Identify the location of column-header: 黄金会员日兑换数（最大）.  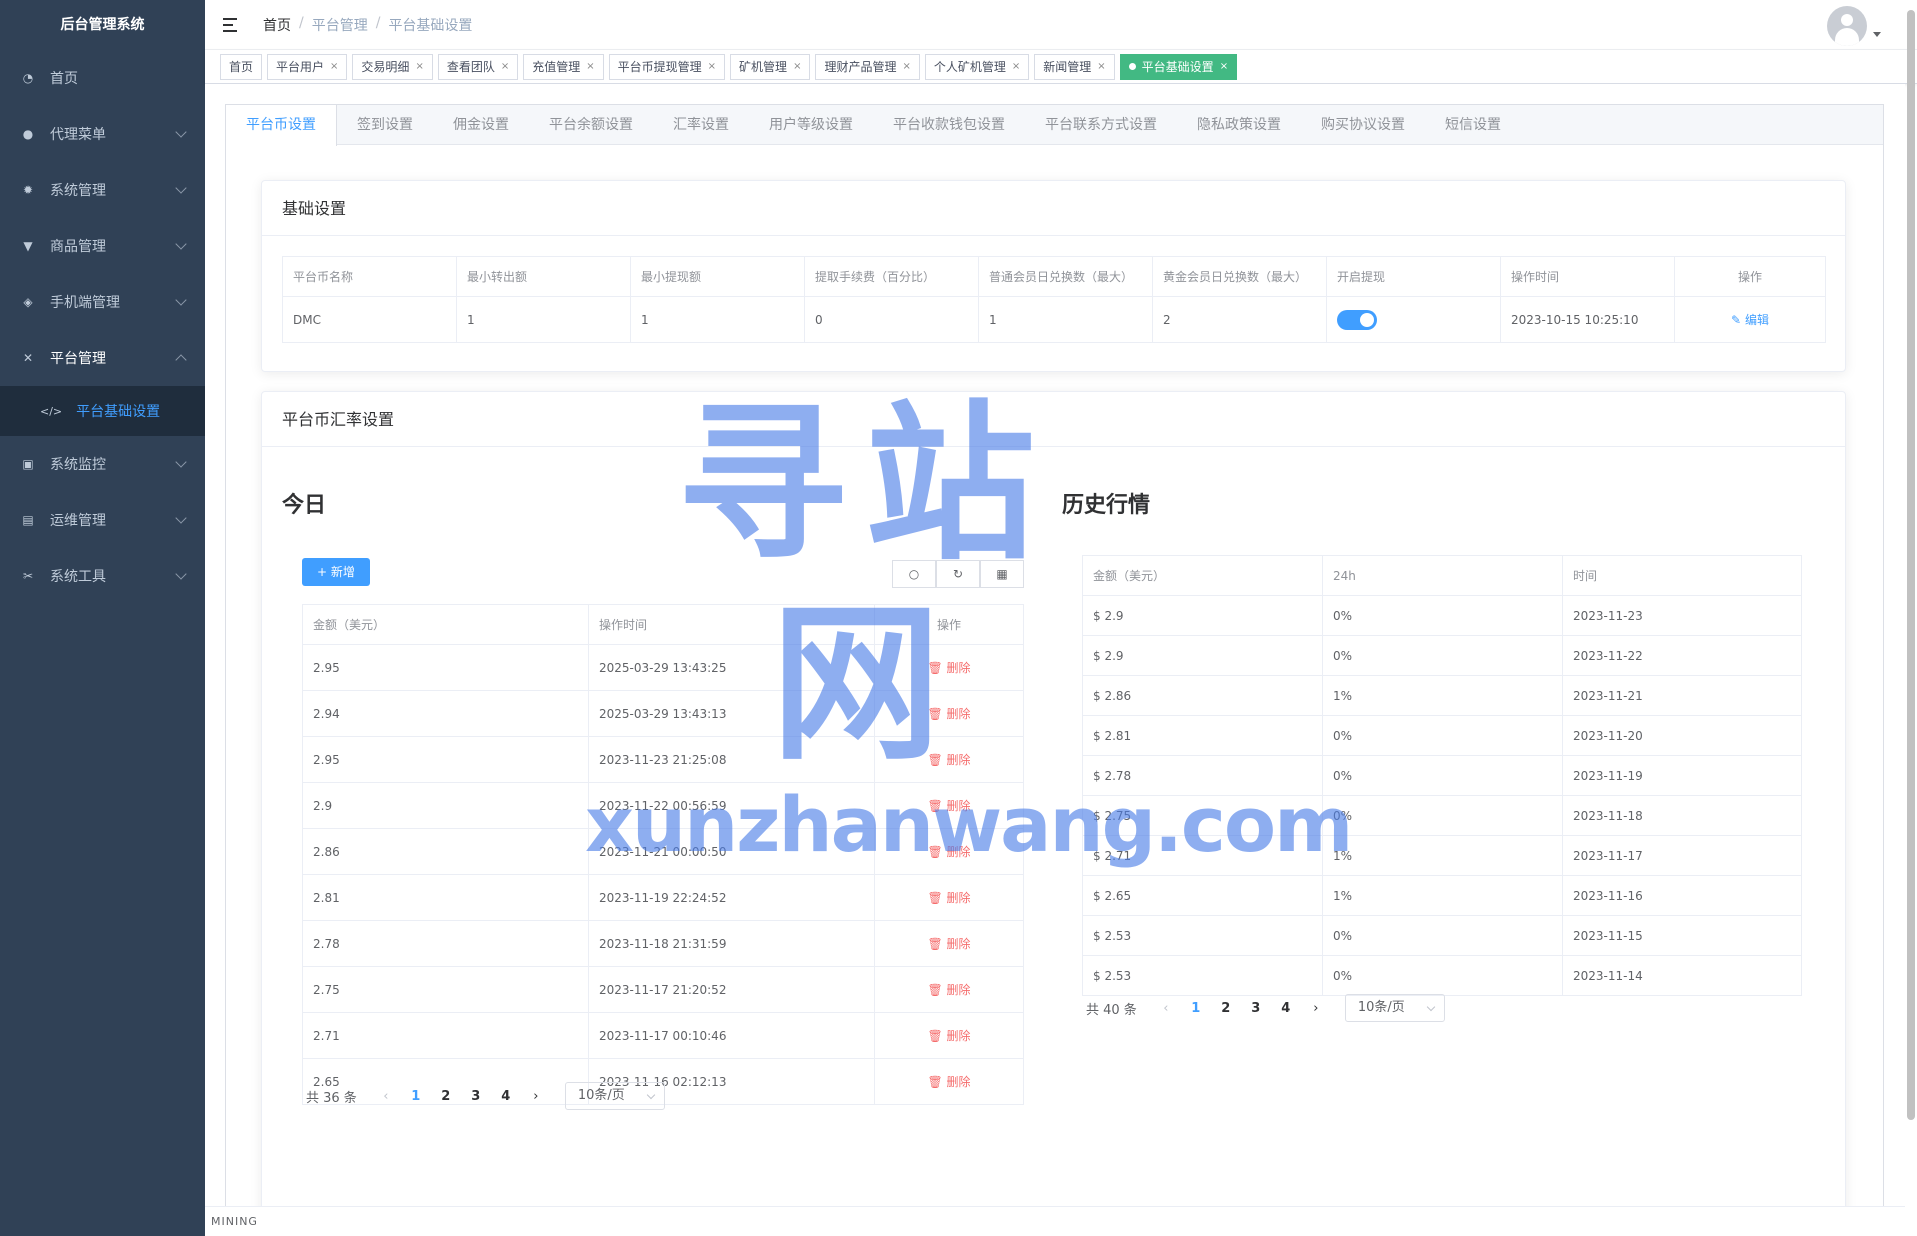
(1239, 276).